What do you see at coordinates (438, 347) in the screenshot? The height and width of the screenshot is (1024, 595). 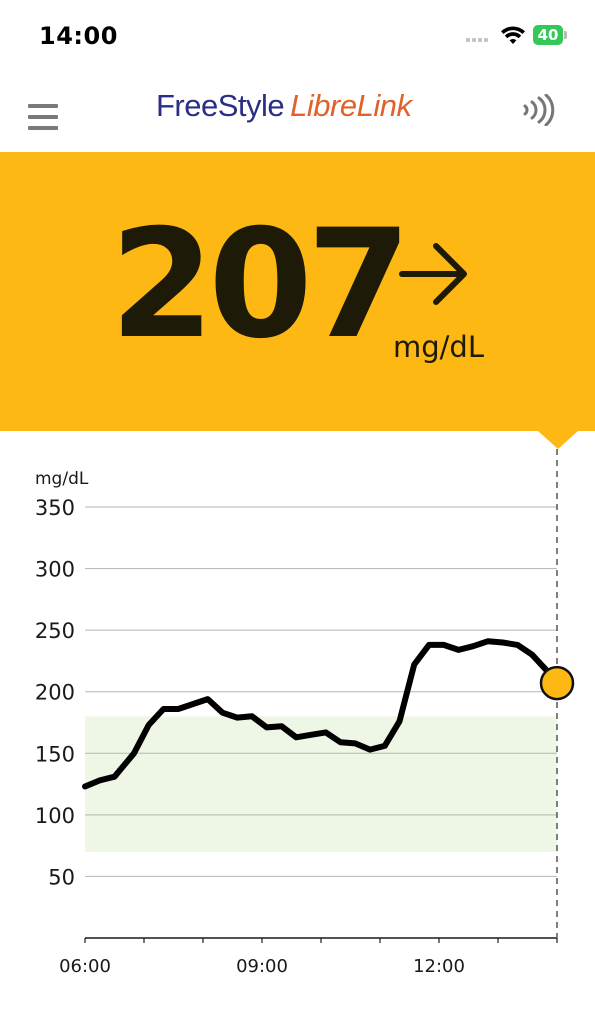 I see `glucose-unit: mg/dL` at bounding box center [438, 347].